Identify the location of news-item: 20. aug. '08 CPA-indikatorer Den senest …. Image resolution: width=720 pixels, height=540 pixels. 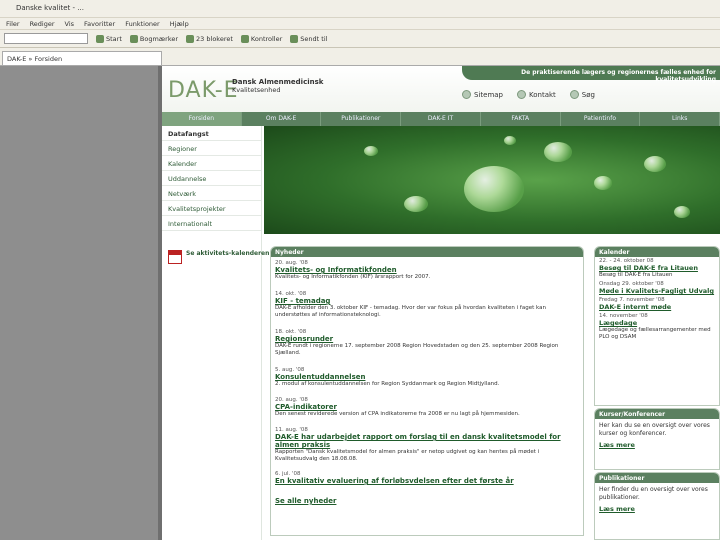
(428, 407).